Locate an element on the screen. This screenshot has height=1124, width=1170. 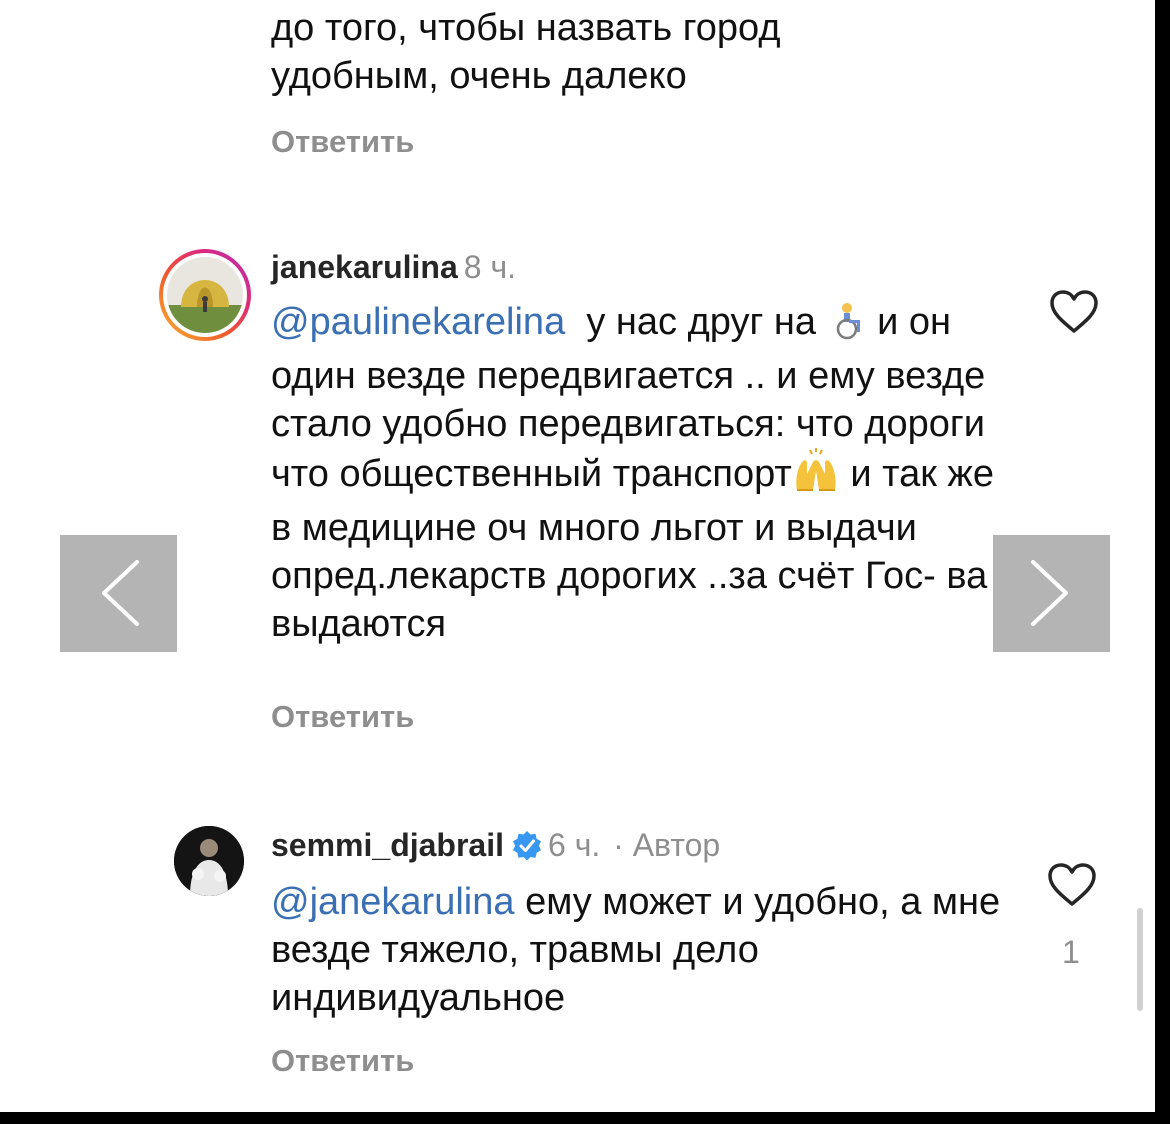
username-janekarulina: janekarulina is located at coordinates (364, 267).